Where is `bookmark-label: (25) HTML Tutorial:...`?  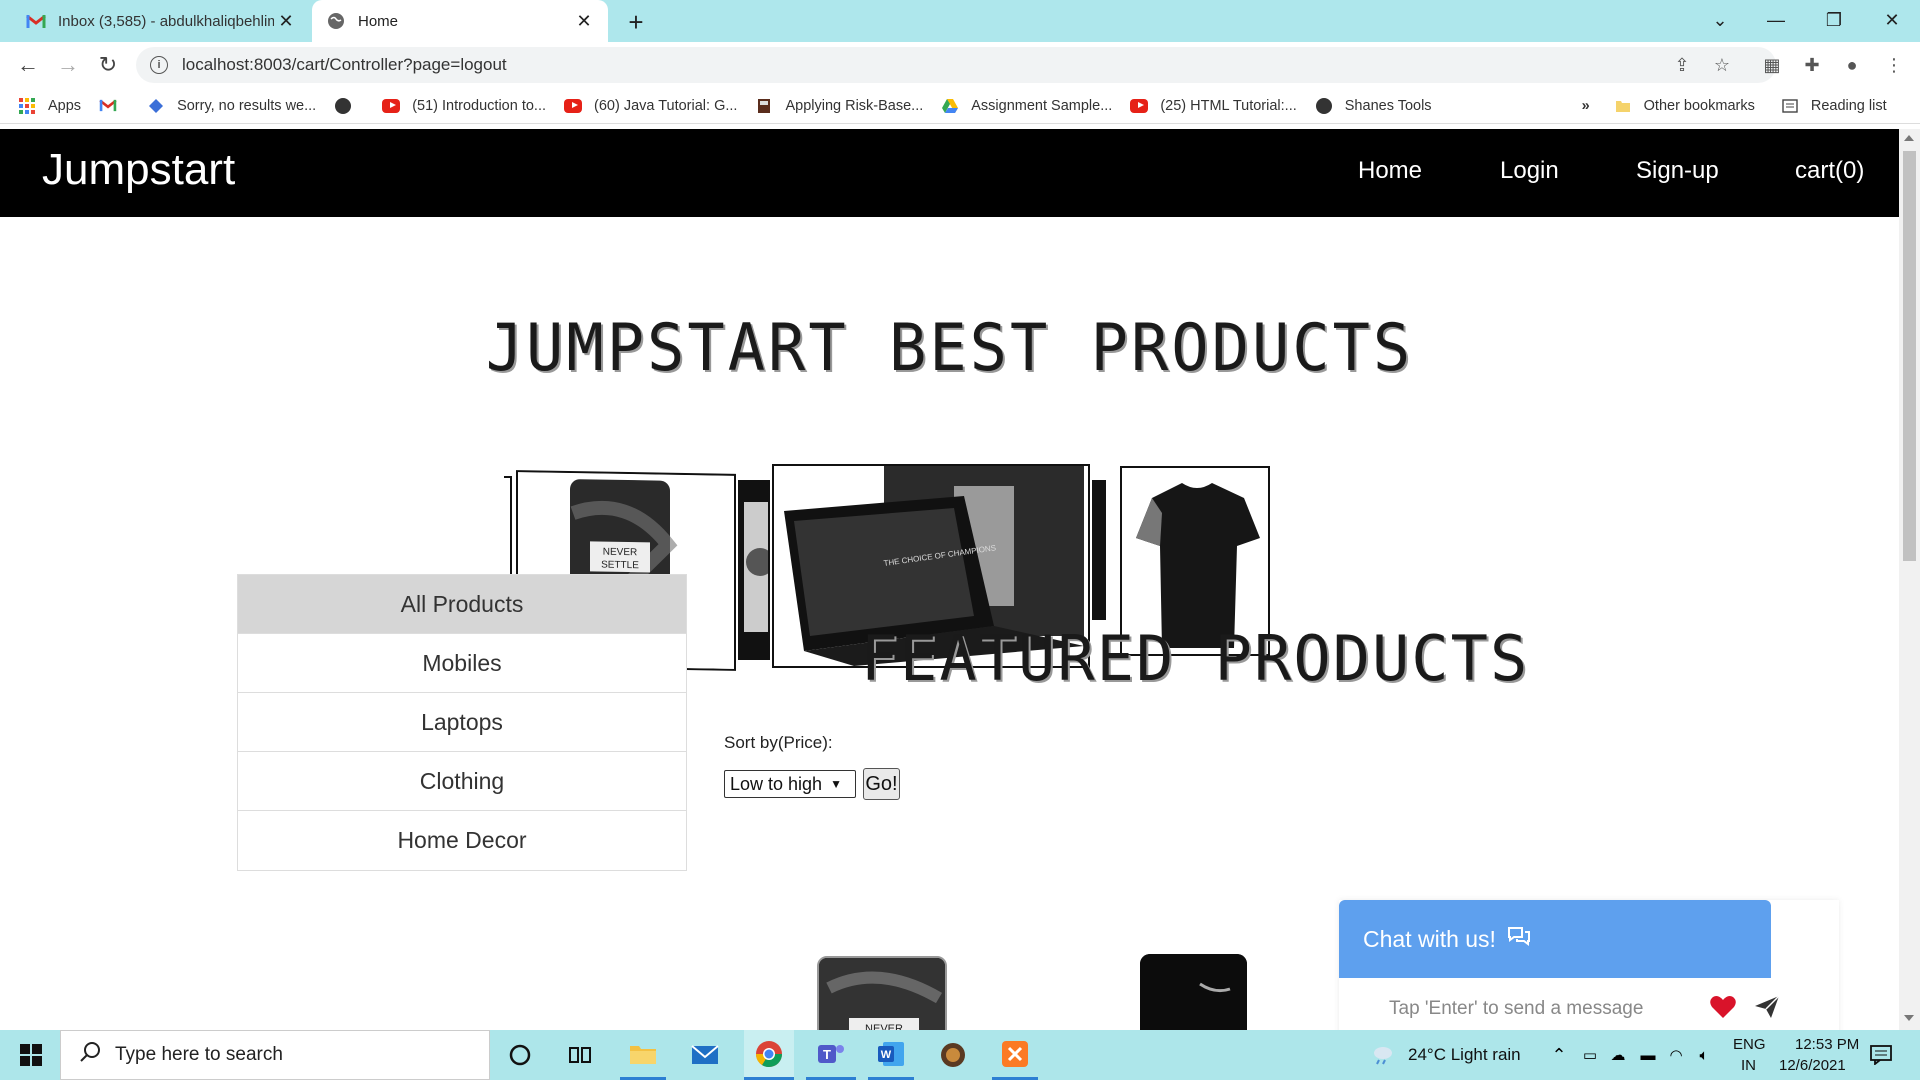 bookmark-label: (25) HTML Tutorial:... is located at coordinates (1228, 105).